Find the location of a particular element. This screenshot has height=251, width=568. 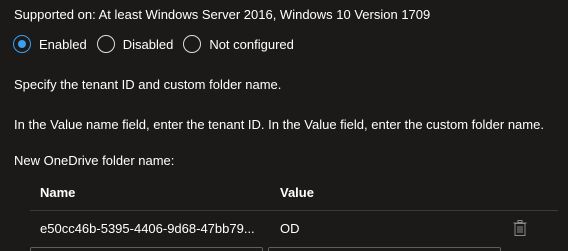

policy-state-radio-group: Enabled Disabled Not configured is located at coordinates (158, 44).